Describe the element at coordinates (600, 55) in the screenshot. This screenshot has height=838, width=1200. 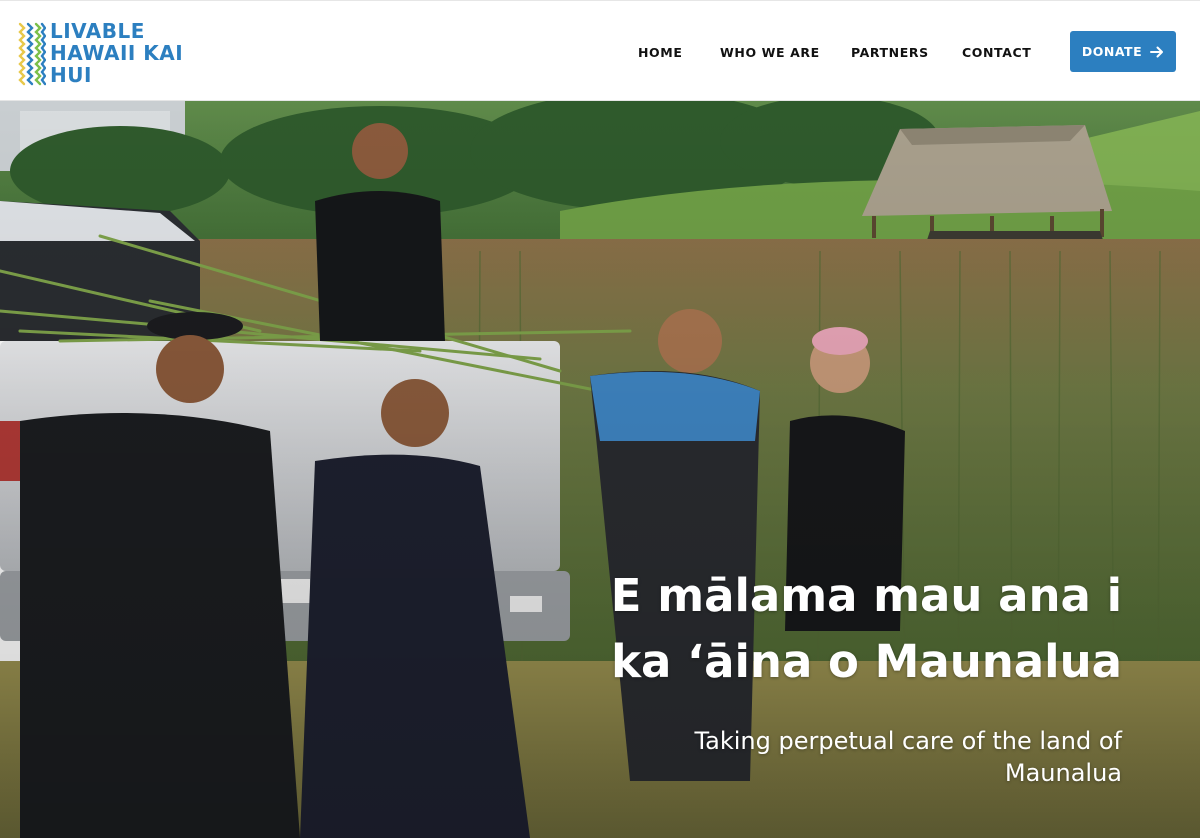
I see `main-nav: HOME WHO WE ARE PARTNERS CONTACT` at that location.